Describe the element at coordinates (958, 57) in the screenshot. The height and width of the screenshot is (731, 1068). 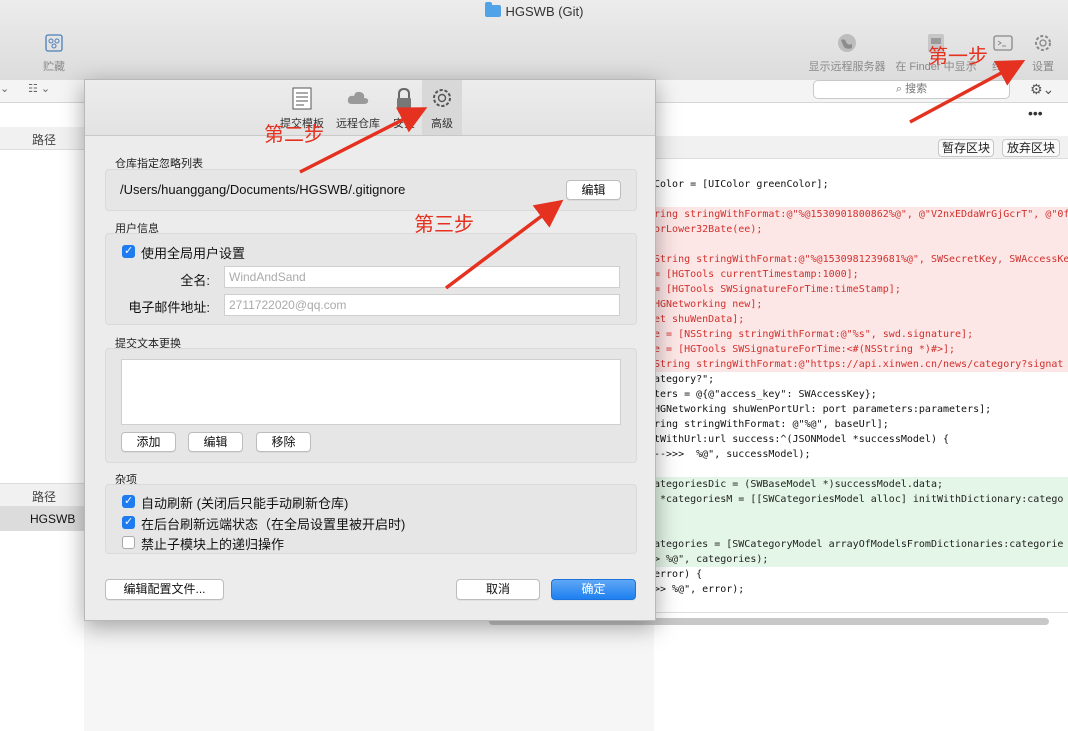
I see `annotation-step1: 第一步` at that location.